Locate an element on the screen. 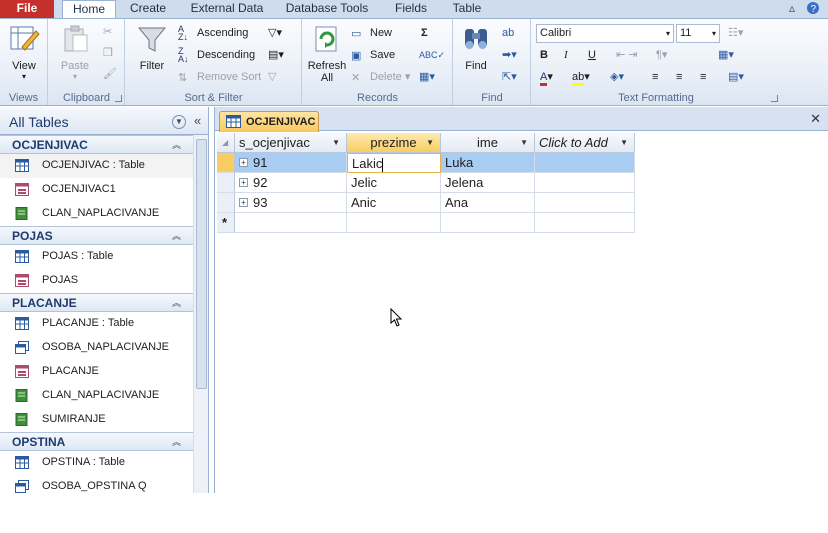  spelling-icon: ABC✓ is located at coordinates (432, 55).